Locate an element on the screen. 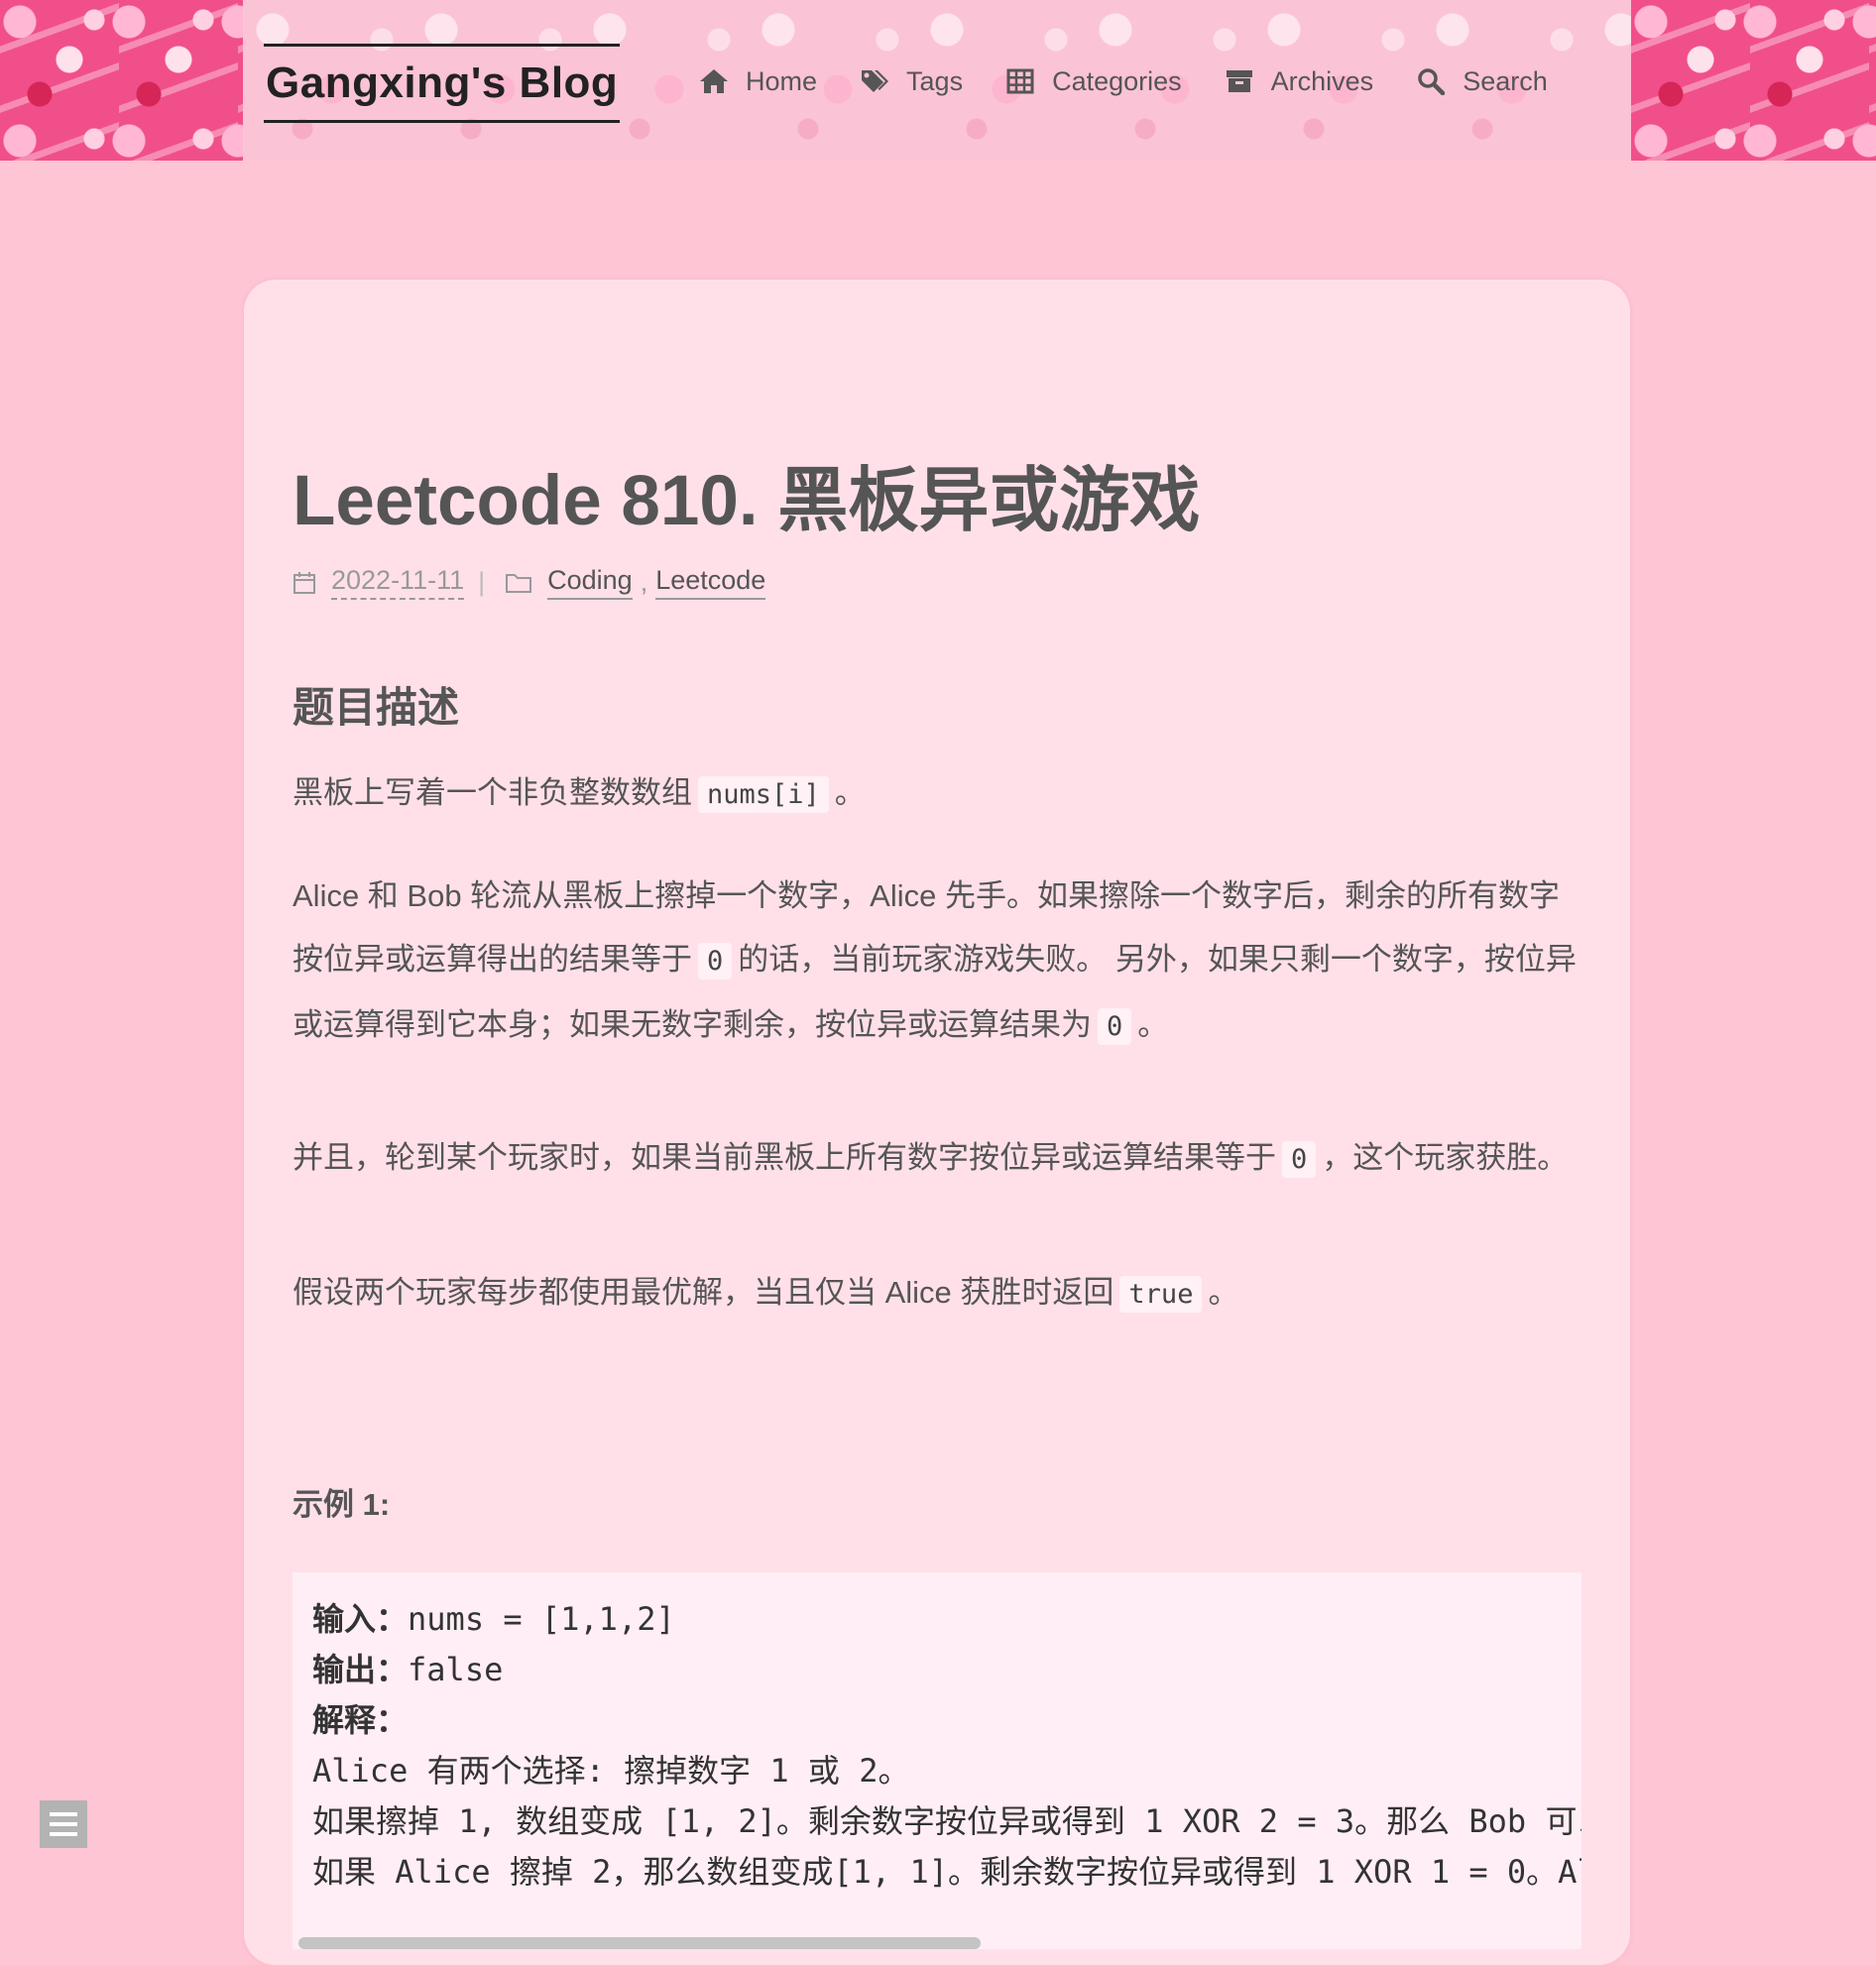 Image resolution: width=1876 pixels, height=1965 pixels. p2-text-3: 。 is located at coordinates (1153, 1024).